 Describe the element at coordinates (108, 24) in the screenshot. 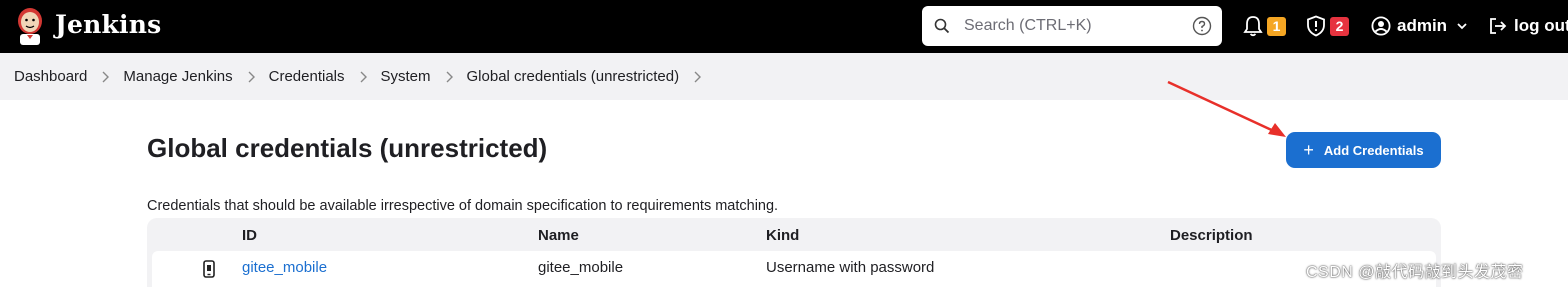

I see `brand-name: Jenkins` at that location.